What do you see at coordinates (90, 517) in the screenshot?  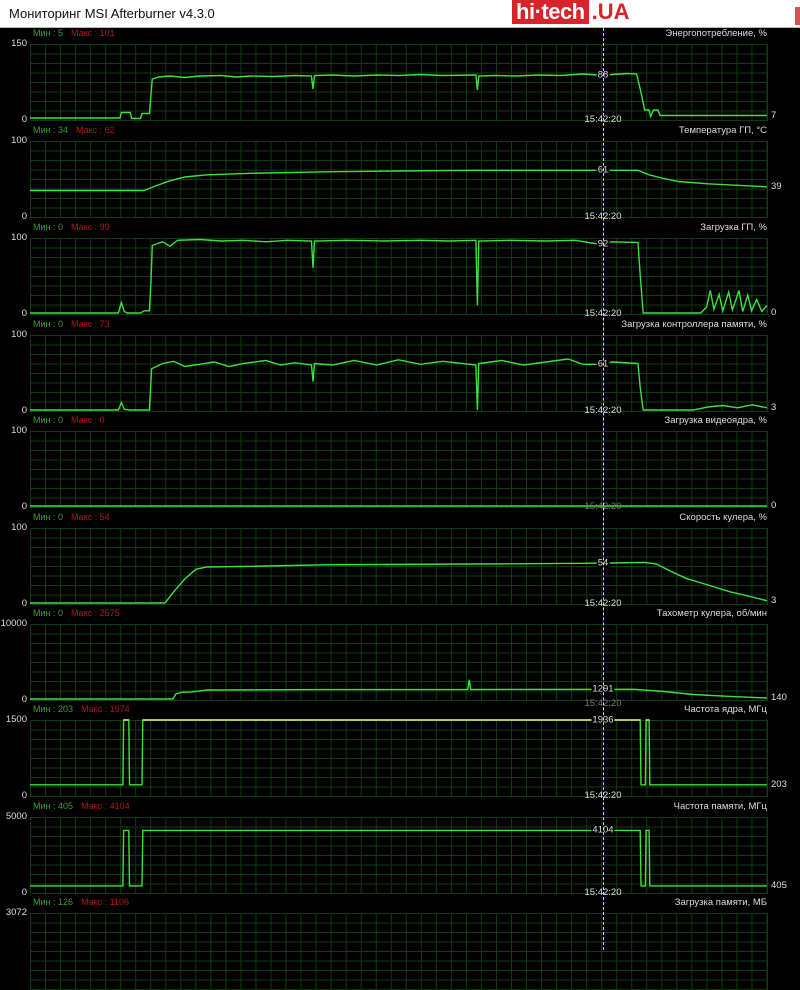 I see `max-value: Макс : 54` at bounding box center [90, 517].